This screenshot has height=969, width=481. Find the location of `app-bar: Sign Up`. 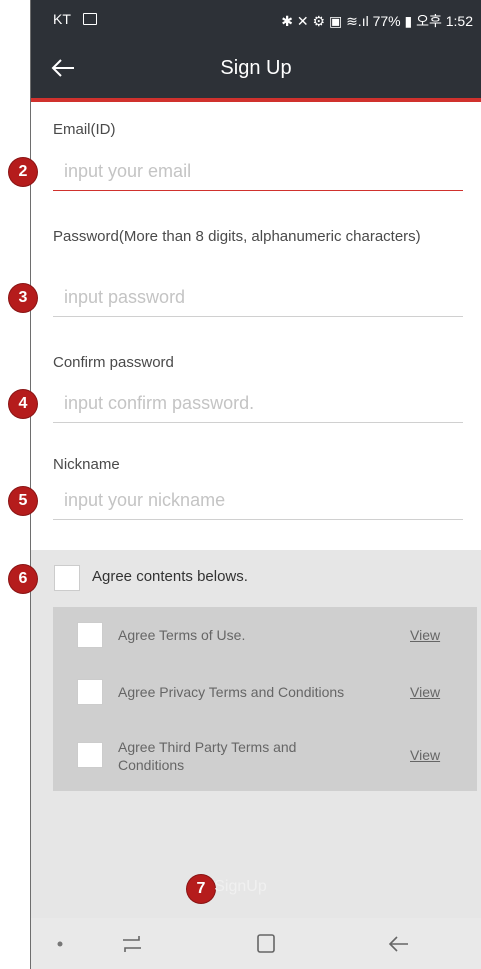

app-bar: Sign Up is located at coordinates (256, 69).